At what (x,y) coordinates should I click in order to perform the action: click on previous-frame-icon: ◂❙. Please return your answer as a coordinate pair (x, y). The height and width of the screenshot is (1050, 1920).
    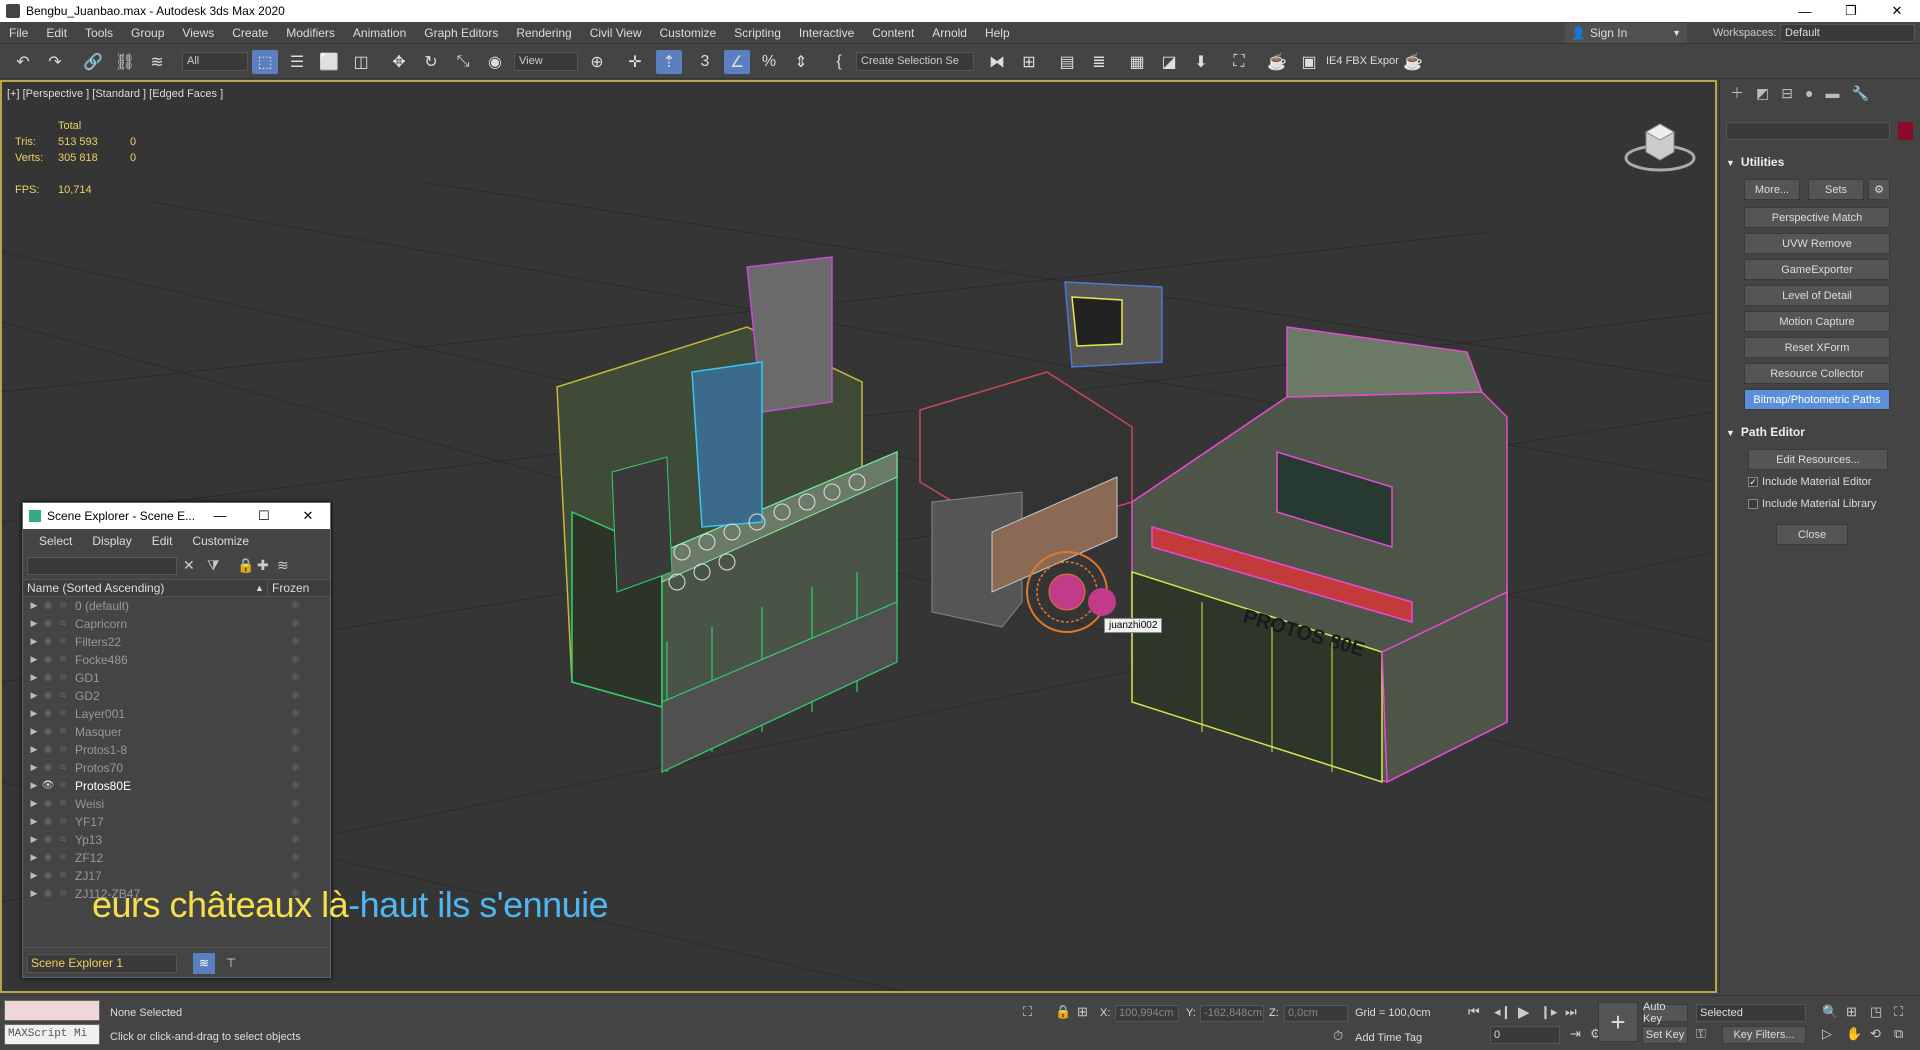
    Looking at the image, I should click on (1502, 1012).